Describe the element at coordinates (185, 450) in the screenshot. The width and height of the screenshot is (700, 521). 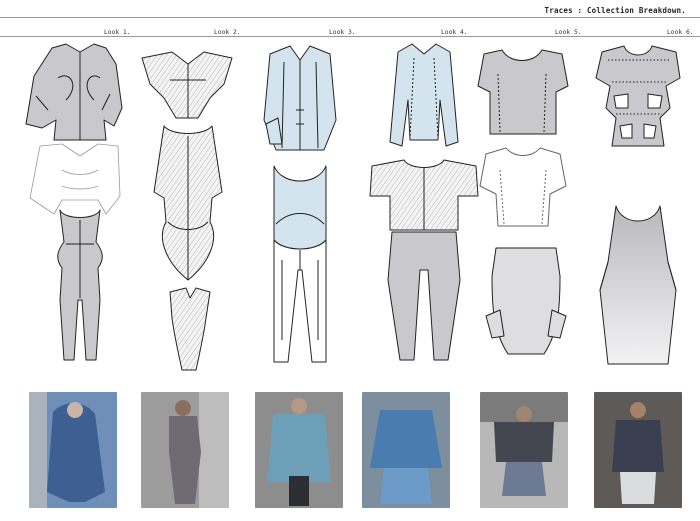
I see `look-2-photo` at that location.